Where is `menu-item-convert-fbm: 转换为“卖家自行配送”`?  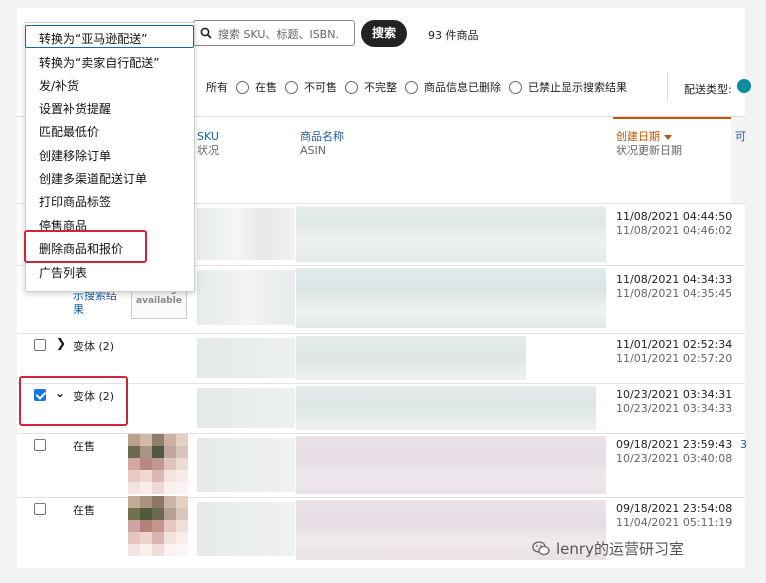 menu-item-convert-fbm: 转换为“卖家自行配送” is located at coordinates (99, 62).